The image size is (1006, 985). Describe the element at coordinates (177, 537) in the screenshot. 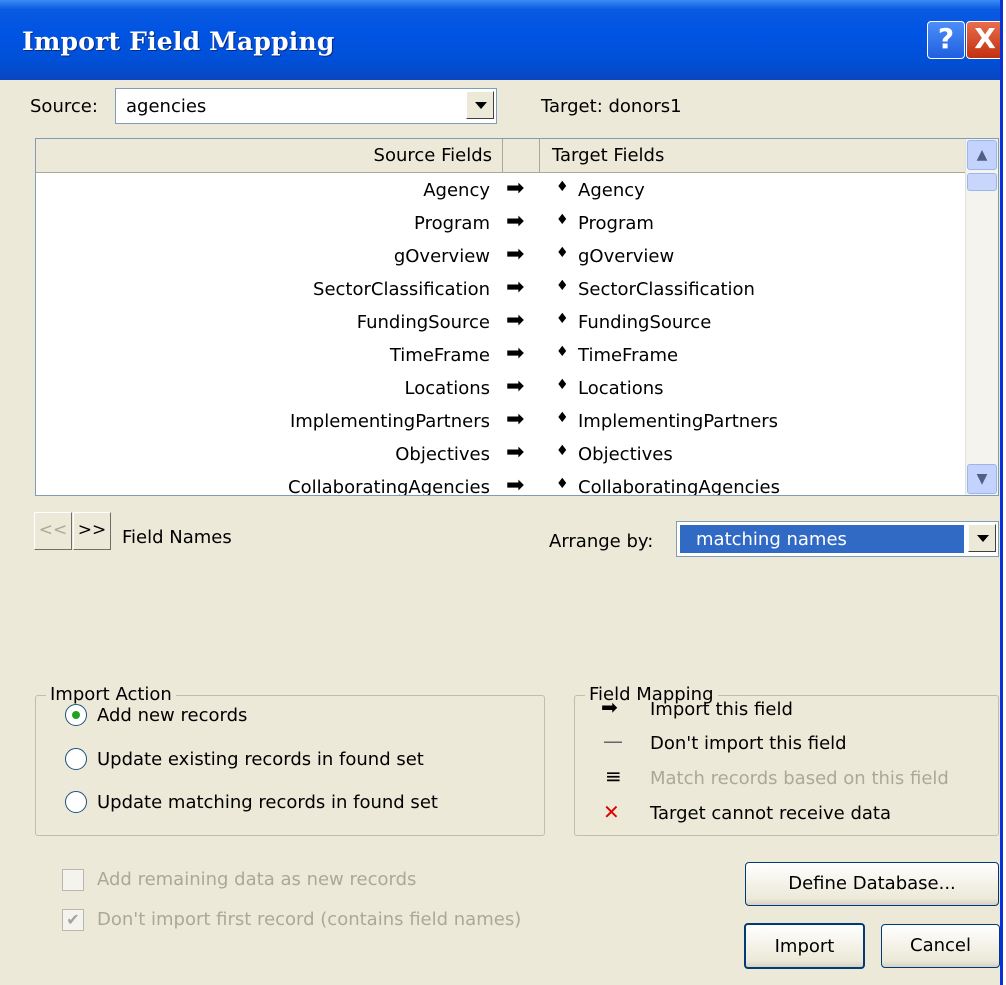

I see `field-names-label: Field Names` at that location.